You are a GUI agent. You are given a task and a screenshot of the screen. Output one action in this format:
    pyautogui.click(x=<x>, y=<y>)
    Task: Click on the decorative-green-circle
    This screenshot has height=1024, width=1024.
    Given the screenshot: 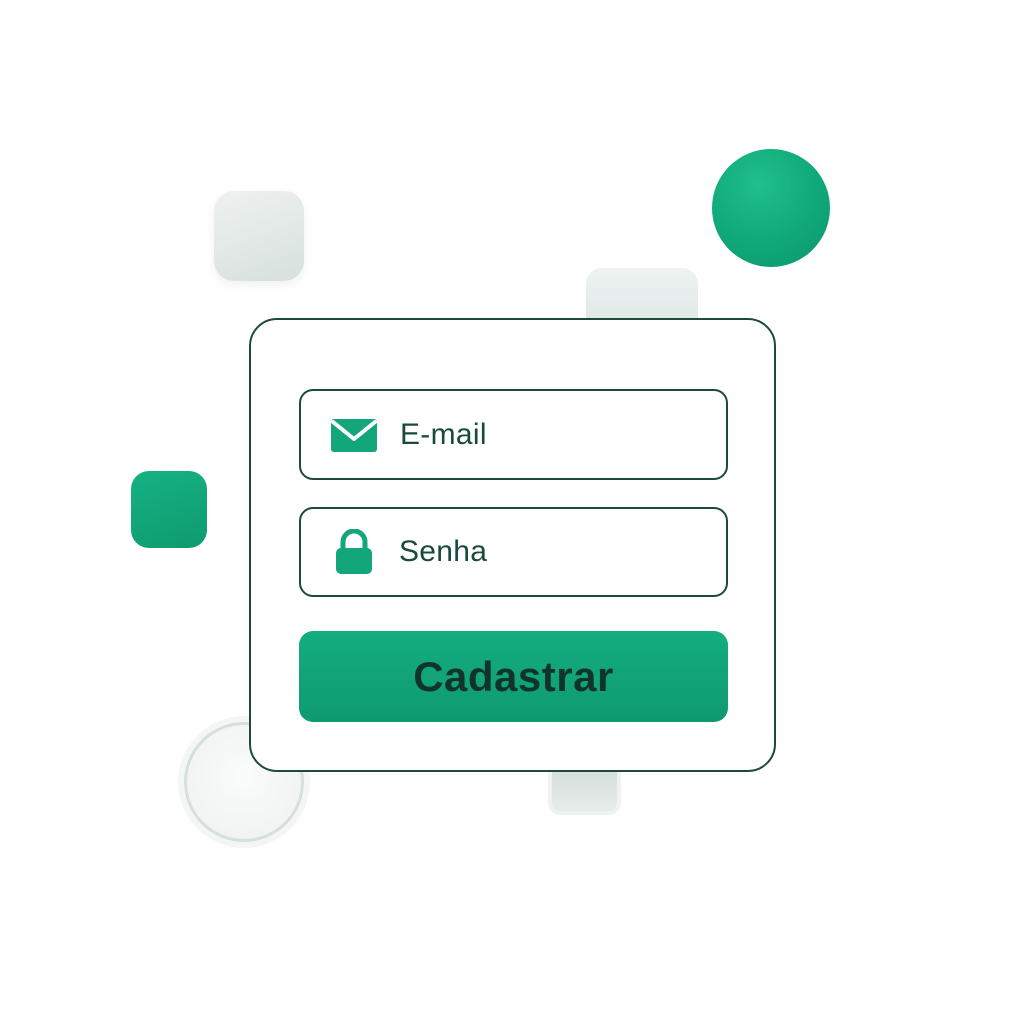 What is the action you would take?
    pyautogui.click(x=771, y=208)
    